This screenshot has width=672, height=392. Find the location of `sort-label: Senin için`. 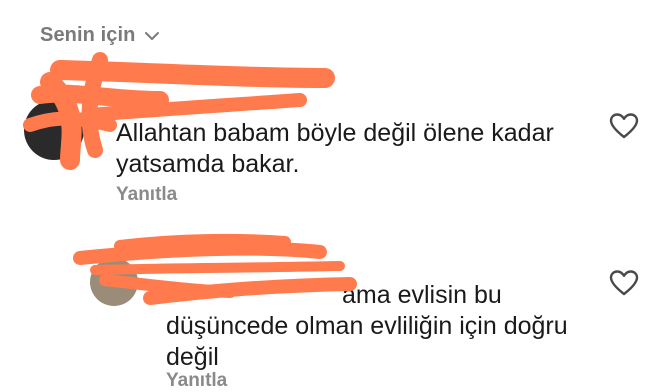

sort-label: Senin için is located at coordinates (88, 35).